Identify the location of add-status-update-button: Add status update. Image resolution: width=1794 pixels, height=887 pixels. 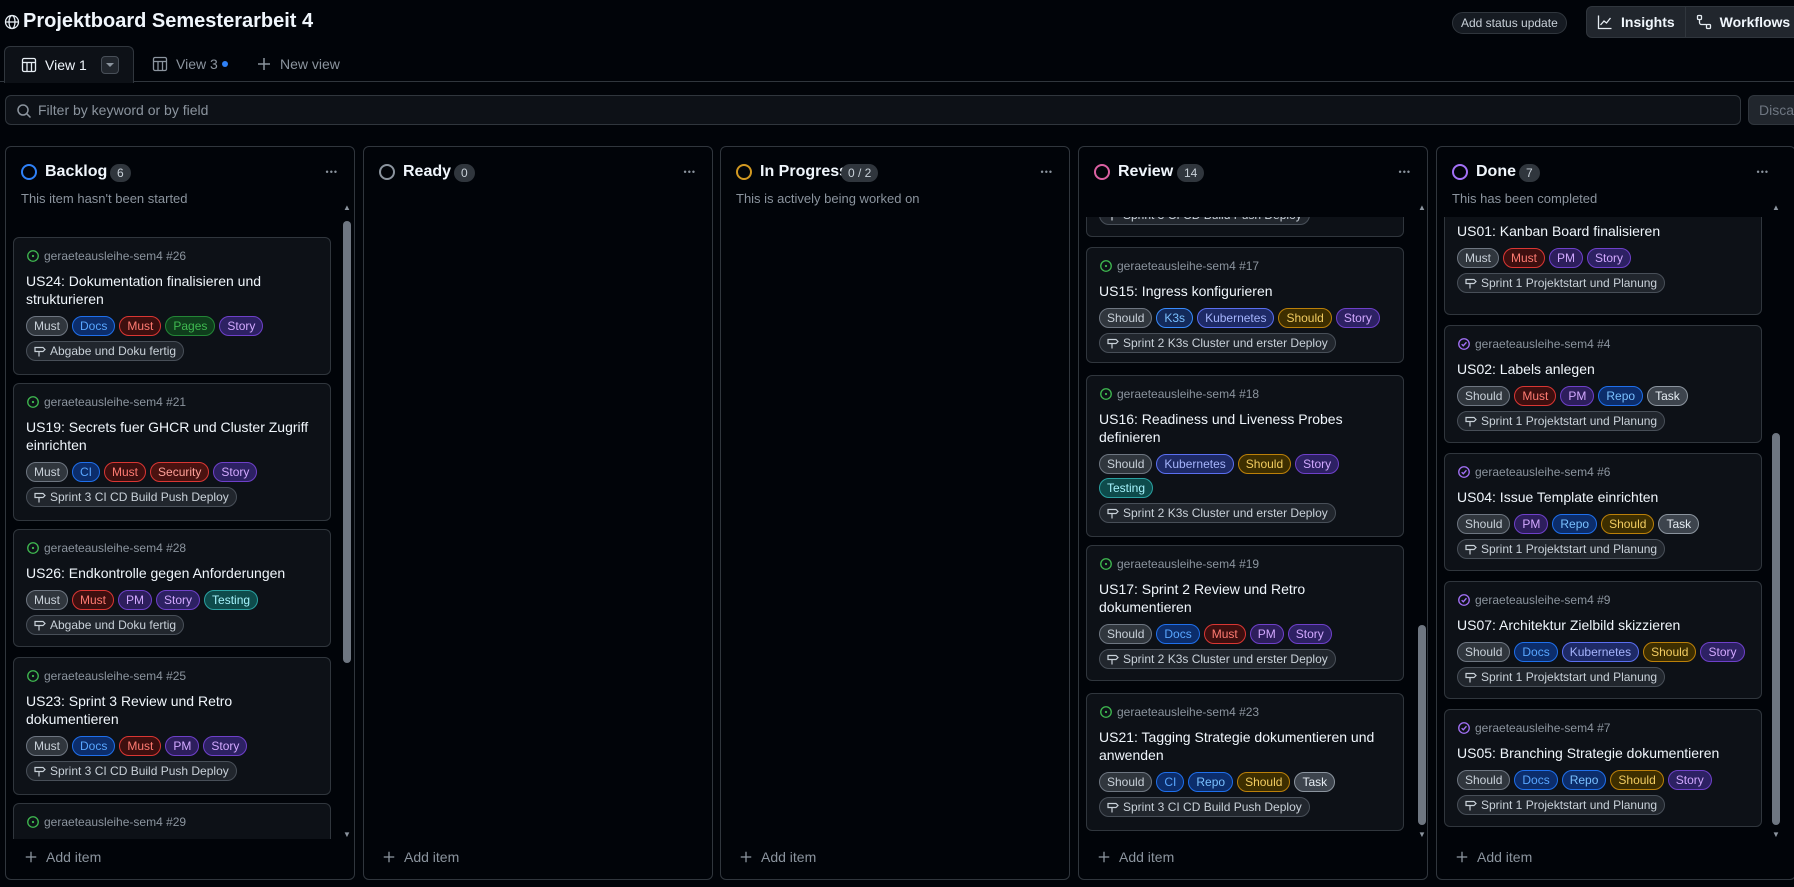
(1509, 23).